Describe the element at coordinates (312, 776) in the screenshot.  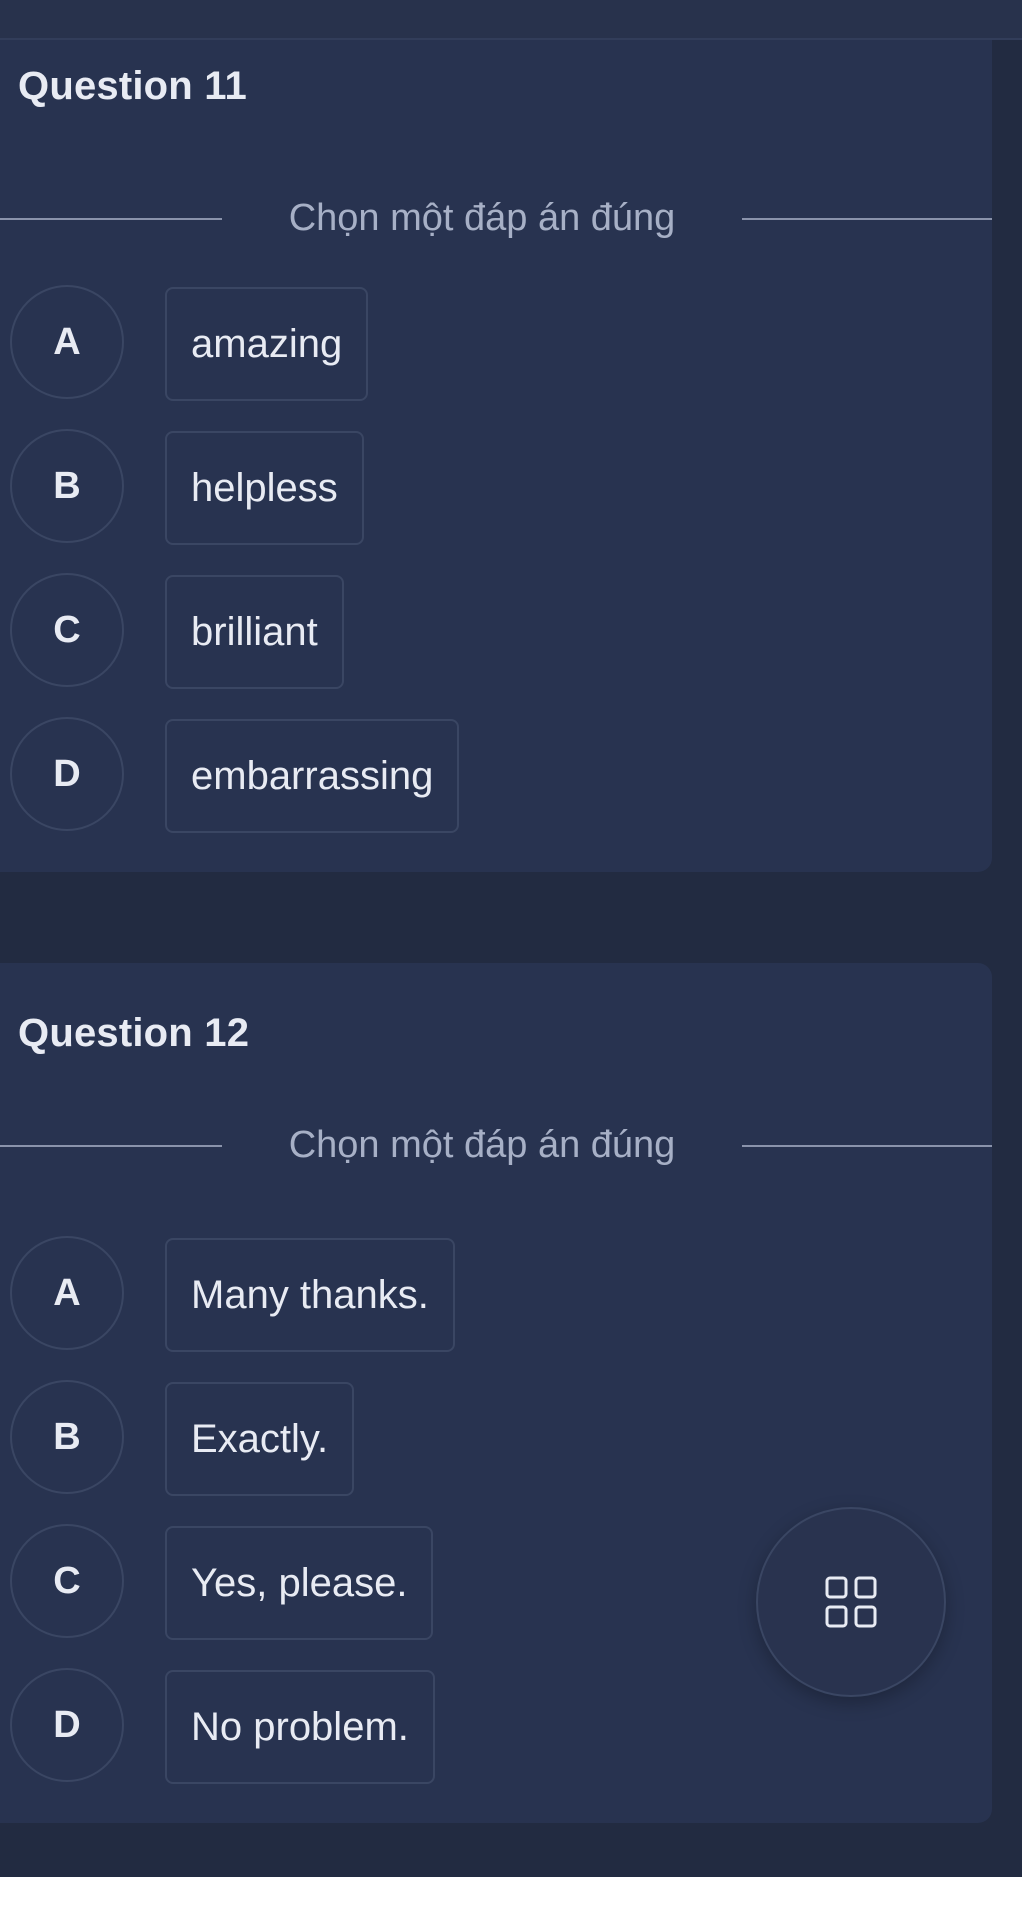
I see `option-answer: embarrassing` at that location.